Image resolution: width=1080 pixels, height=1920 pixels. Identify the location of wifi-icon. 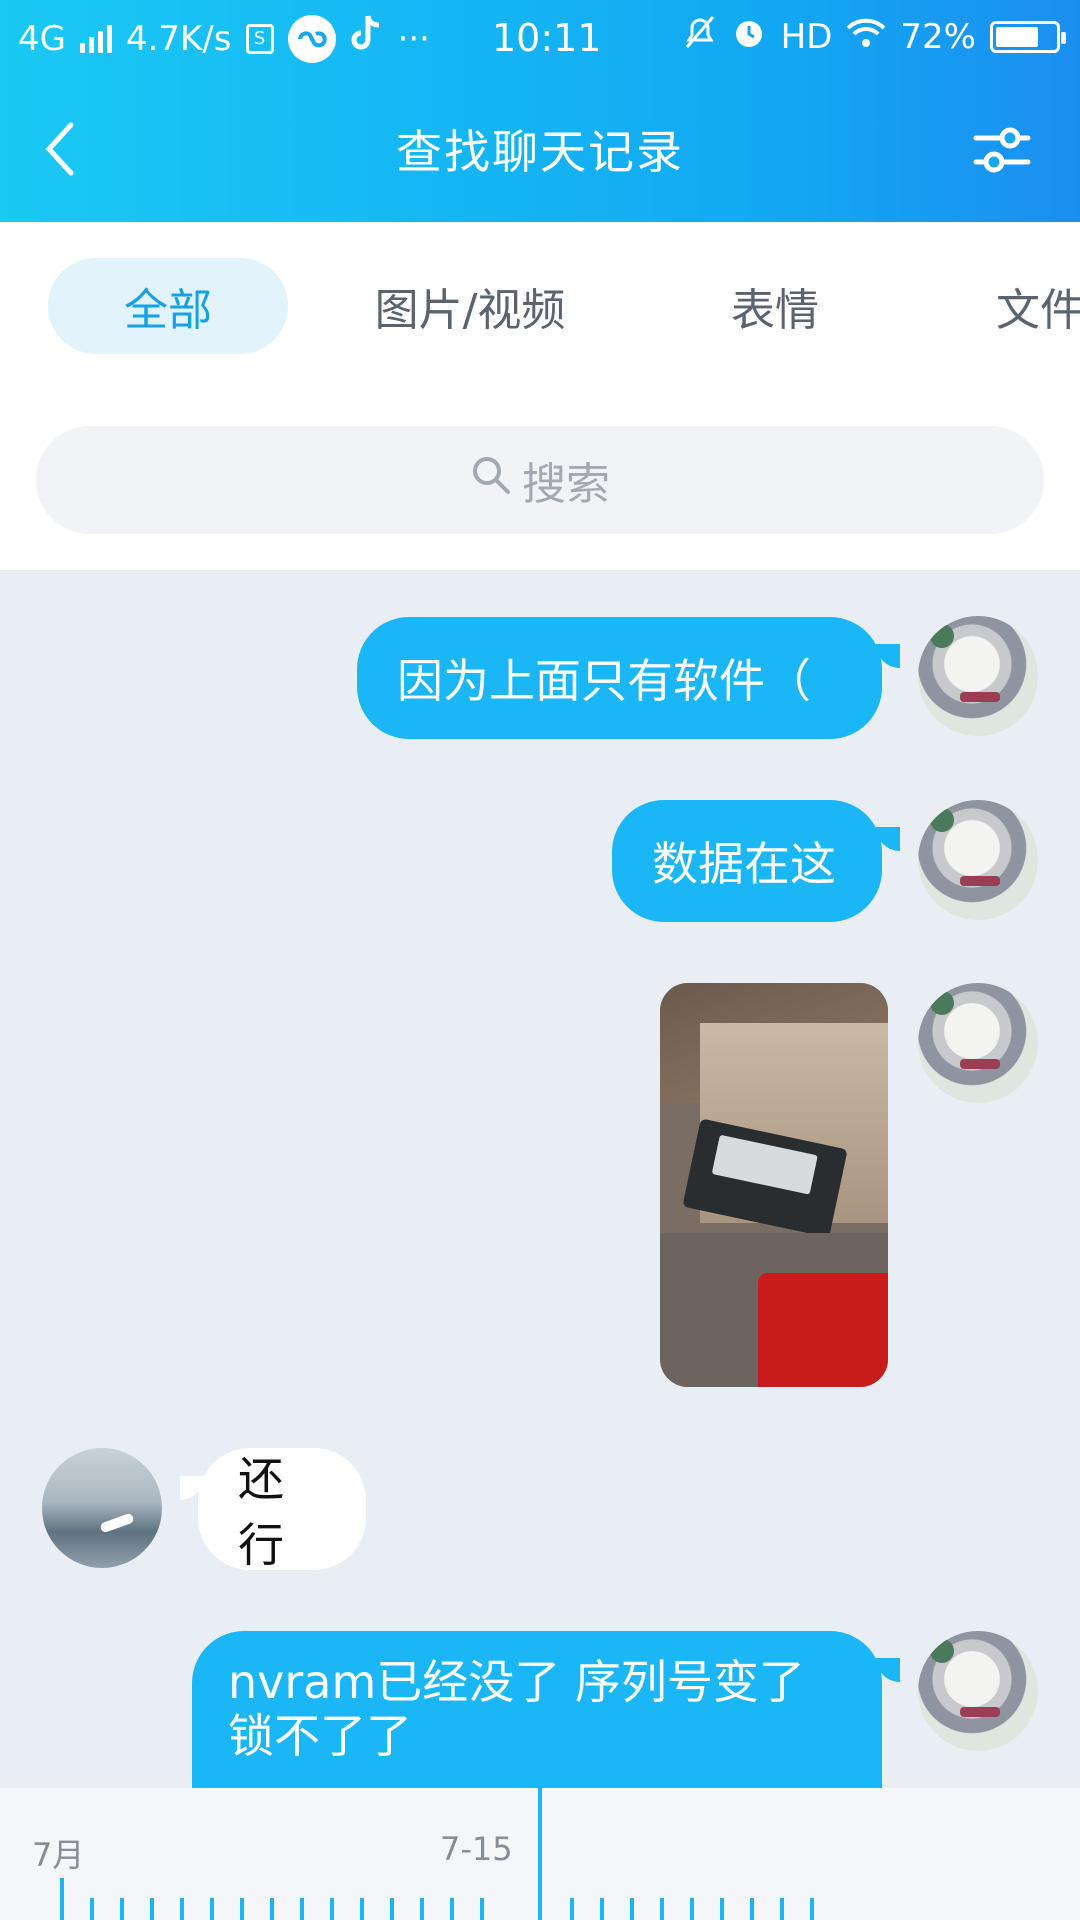
(866, 37).